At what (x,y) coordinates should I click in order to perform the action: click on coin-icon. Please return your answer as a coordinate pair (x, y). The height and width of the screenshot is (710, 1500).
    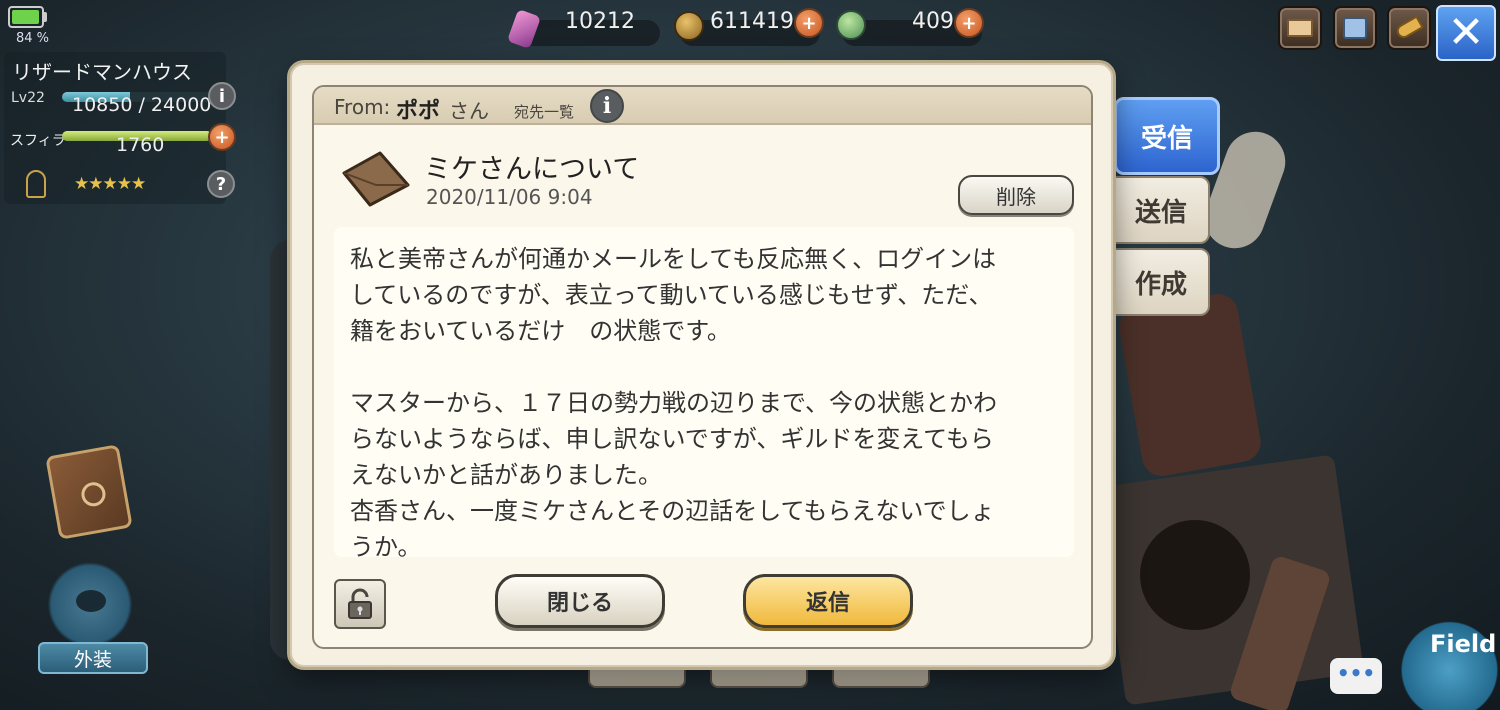
    Looking at the image, I should click on (689, 26).